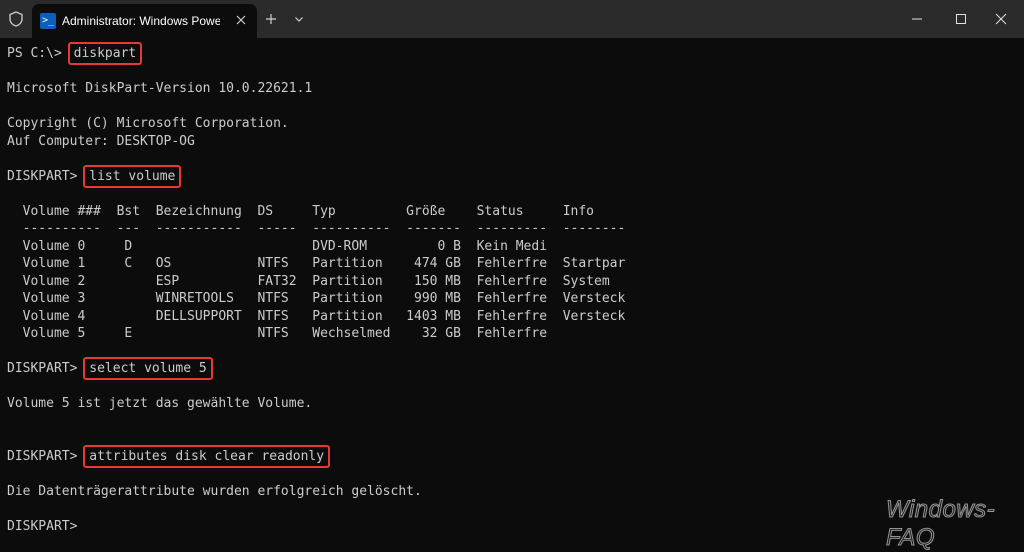 This screenshot has height=552, width=1024. I want to click on shield-icon, so click(16, 19).